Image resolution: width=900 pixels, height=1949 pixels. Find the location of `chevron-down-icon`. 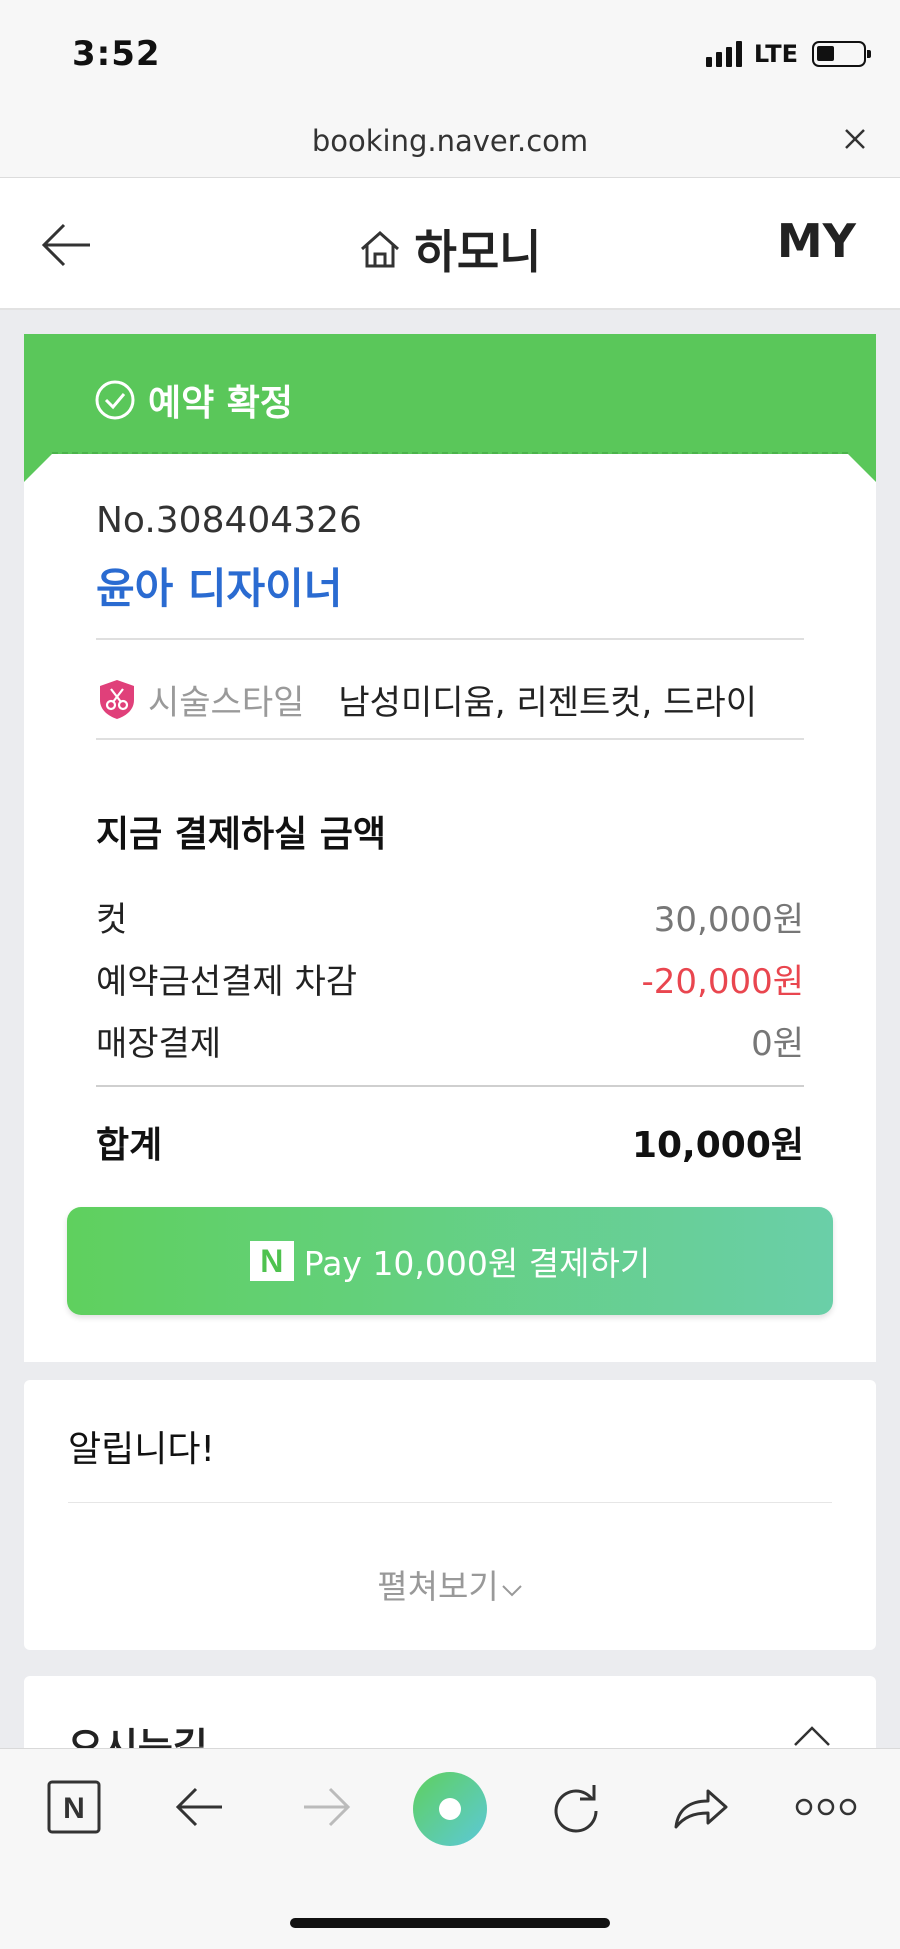

chevron-down-icon is located at coordinates (512, 1591).